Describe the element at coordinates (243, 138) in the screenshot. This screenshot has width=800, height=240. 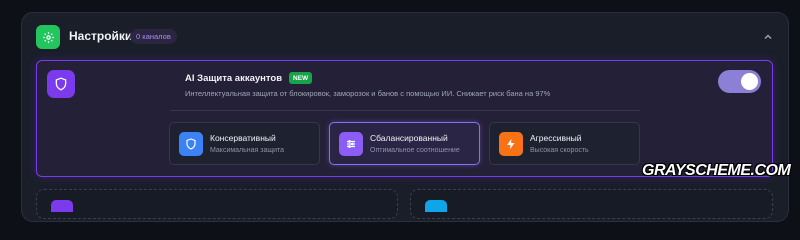
I see `mode-title: Консервативный` at that location.